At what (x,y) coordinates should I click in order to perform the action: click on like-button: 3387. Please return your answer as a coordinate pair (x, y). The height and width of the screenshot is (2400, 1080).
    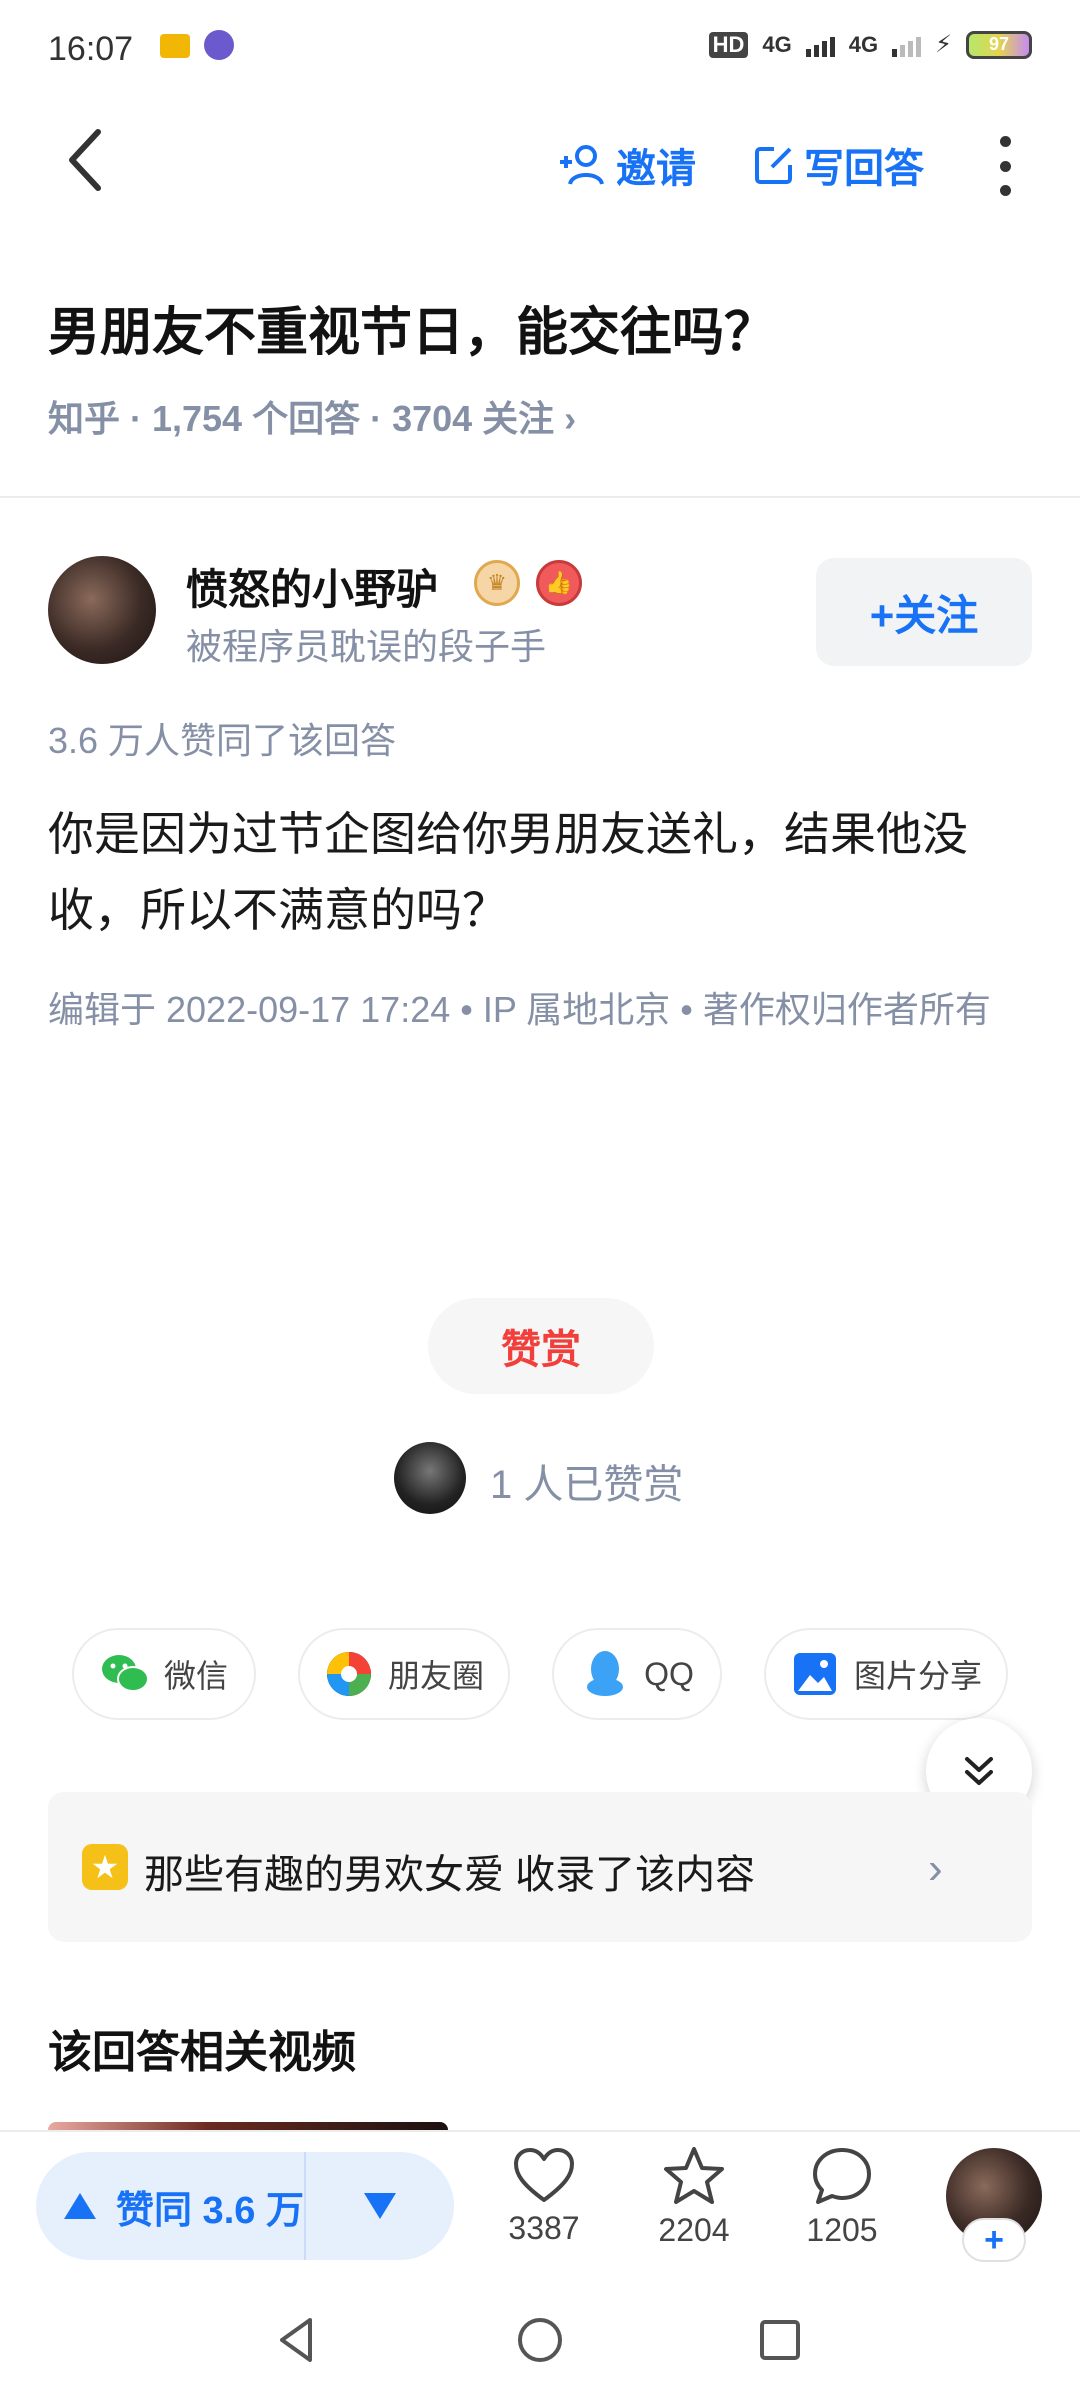
    Looking at the image, I should click on (544, 2196).